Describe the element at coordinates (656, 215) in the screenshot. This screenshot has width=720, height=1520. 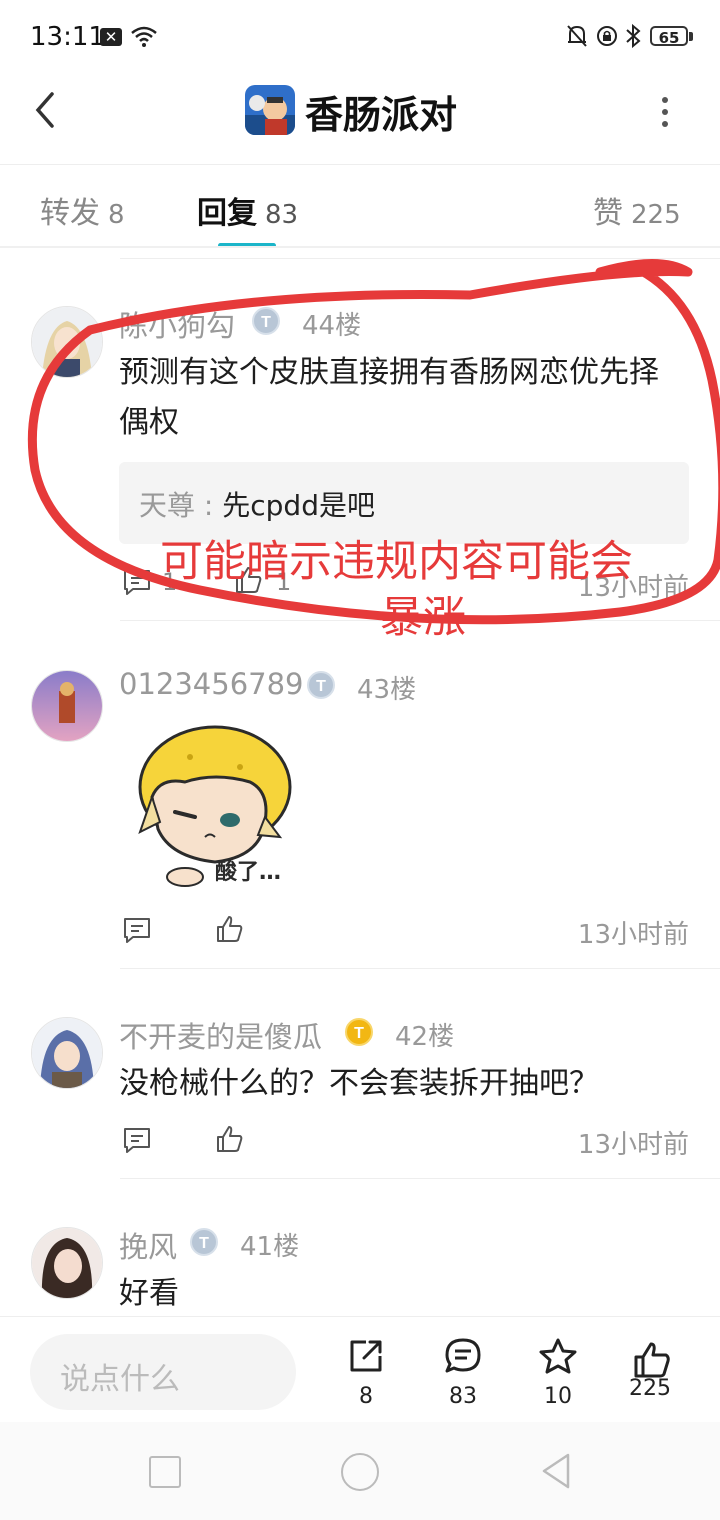
I see `tab-count: 225` at that location.